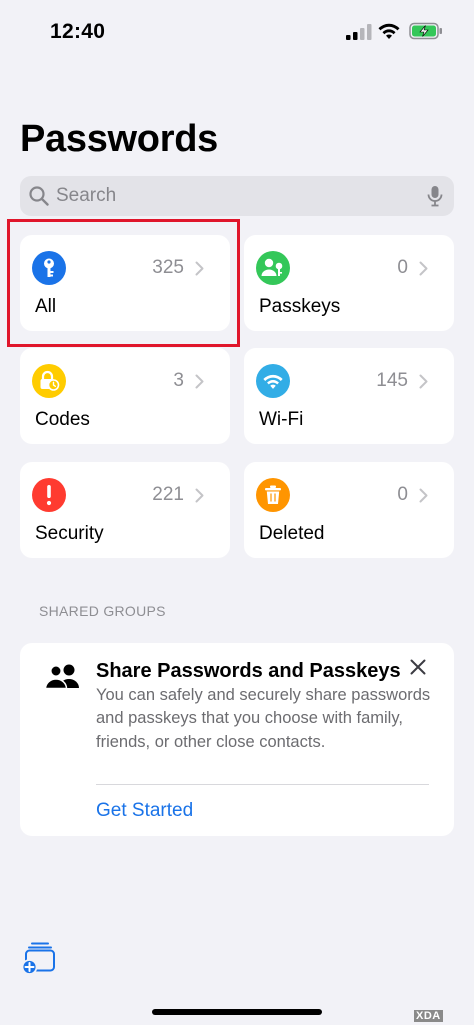 The image size is (474, 1025). Describe the element at coordinates (389, 31) in the screenshot. I see `wifi-status-icon` at that location.